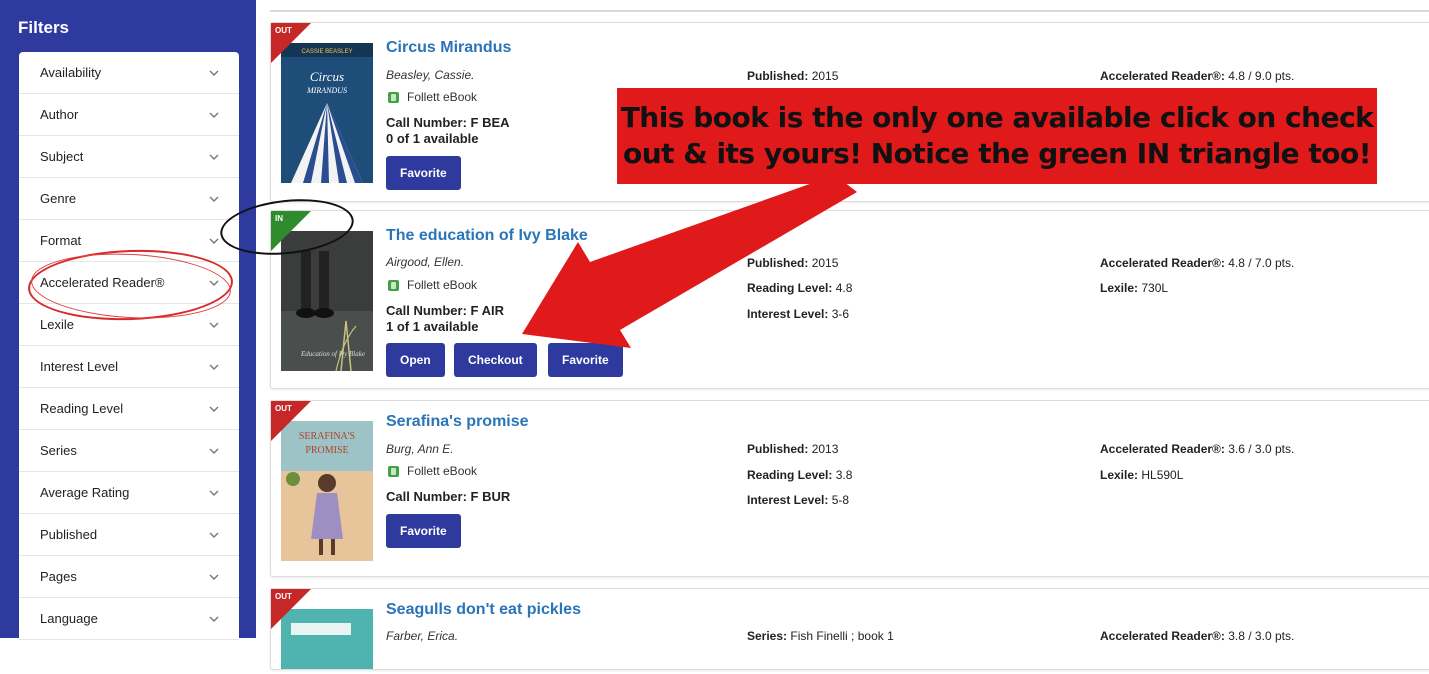 The width and height of the screenshot is (1429, 674). Describe the element at coordinates (129, 577) in the screenshot. I see `filter-pages: Pages` at that location.